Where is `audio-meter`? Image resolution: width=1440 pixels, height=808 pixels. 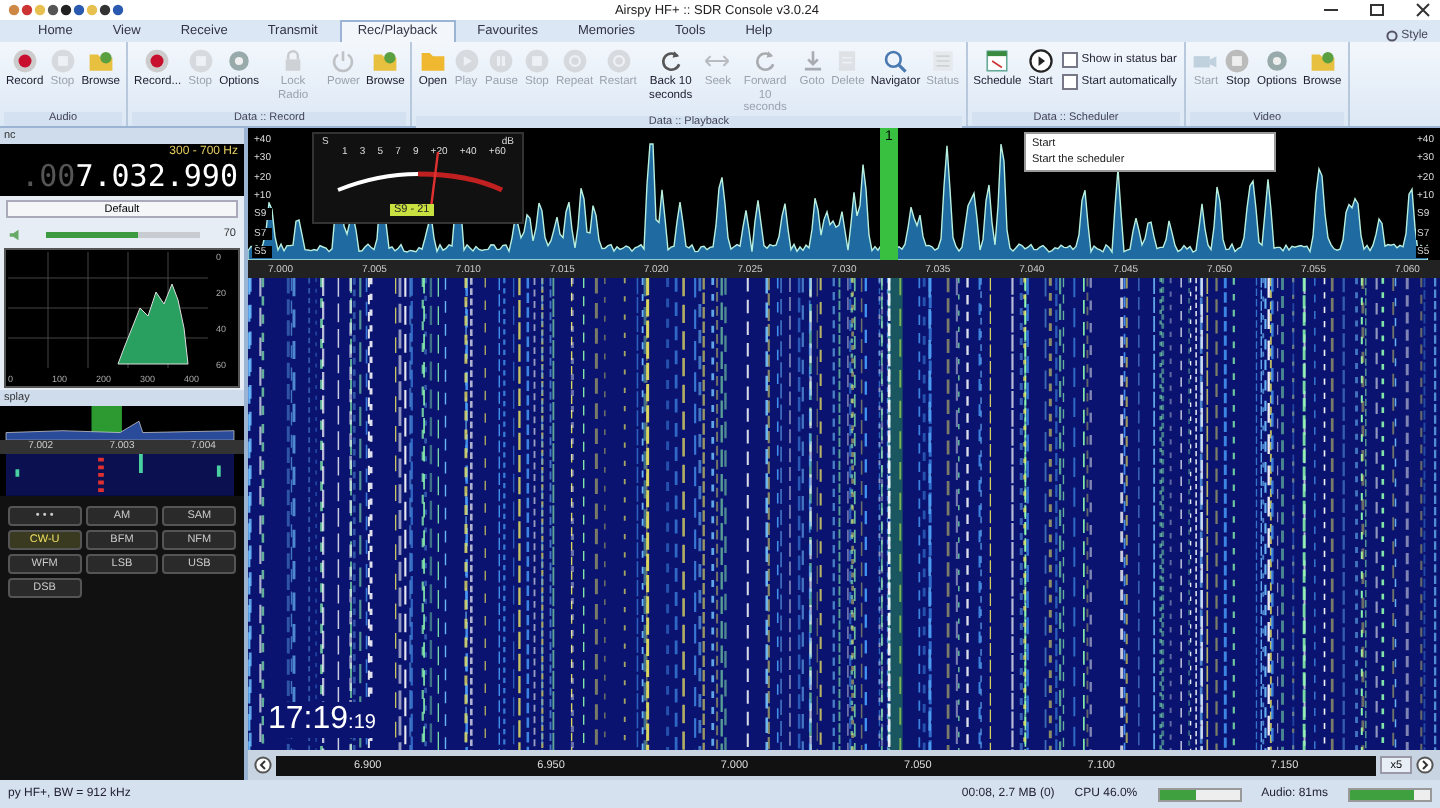
audio-meter is located at coordinates (1390, 794).